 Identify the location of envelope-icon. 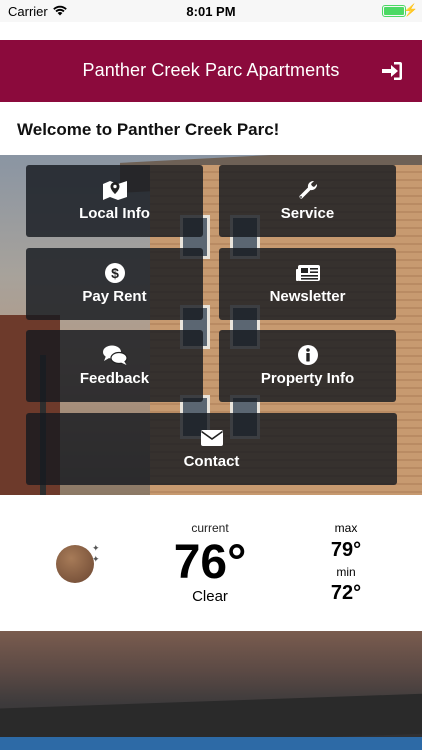
(211, 438).